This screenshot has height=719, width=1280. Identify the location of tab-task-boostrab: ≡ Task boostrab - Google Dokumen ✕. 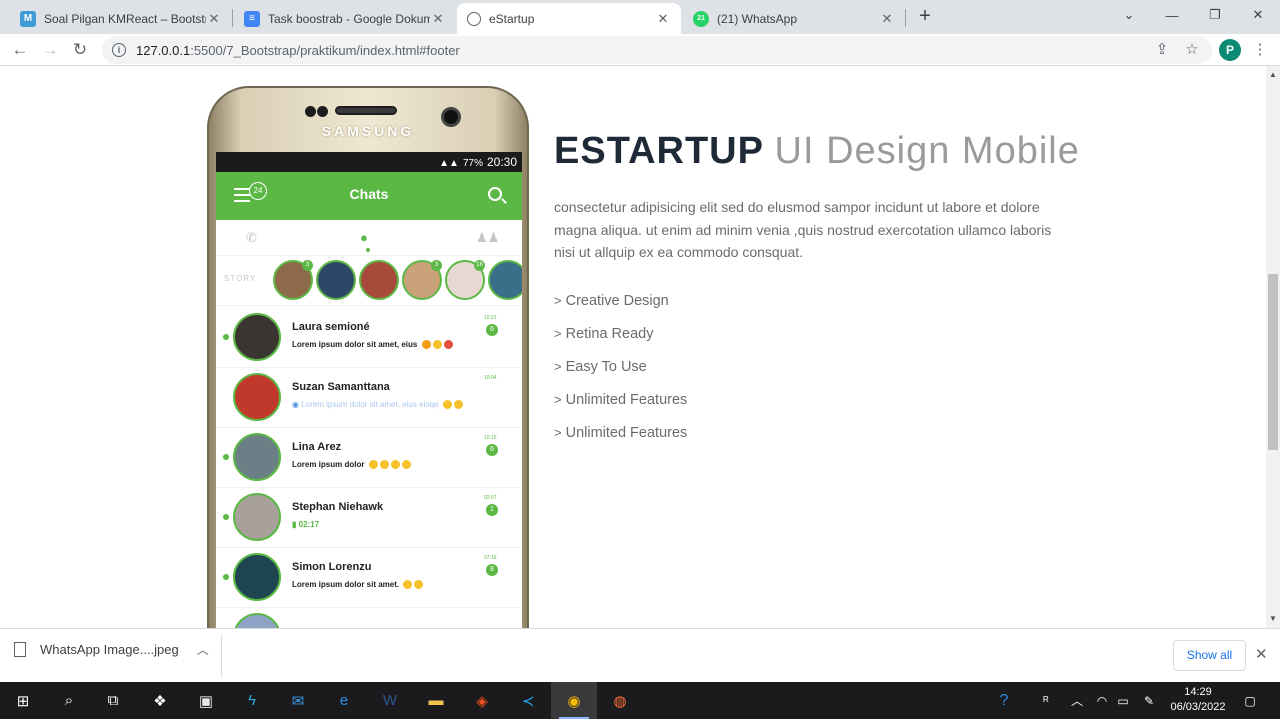
(345, 18).